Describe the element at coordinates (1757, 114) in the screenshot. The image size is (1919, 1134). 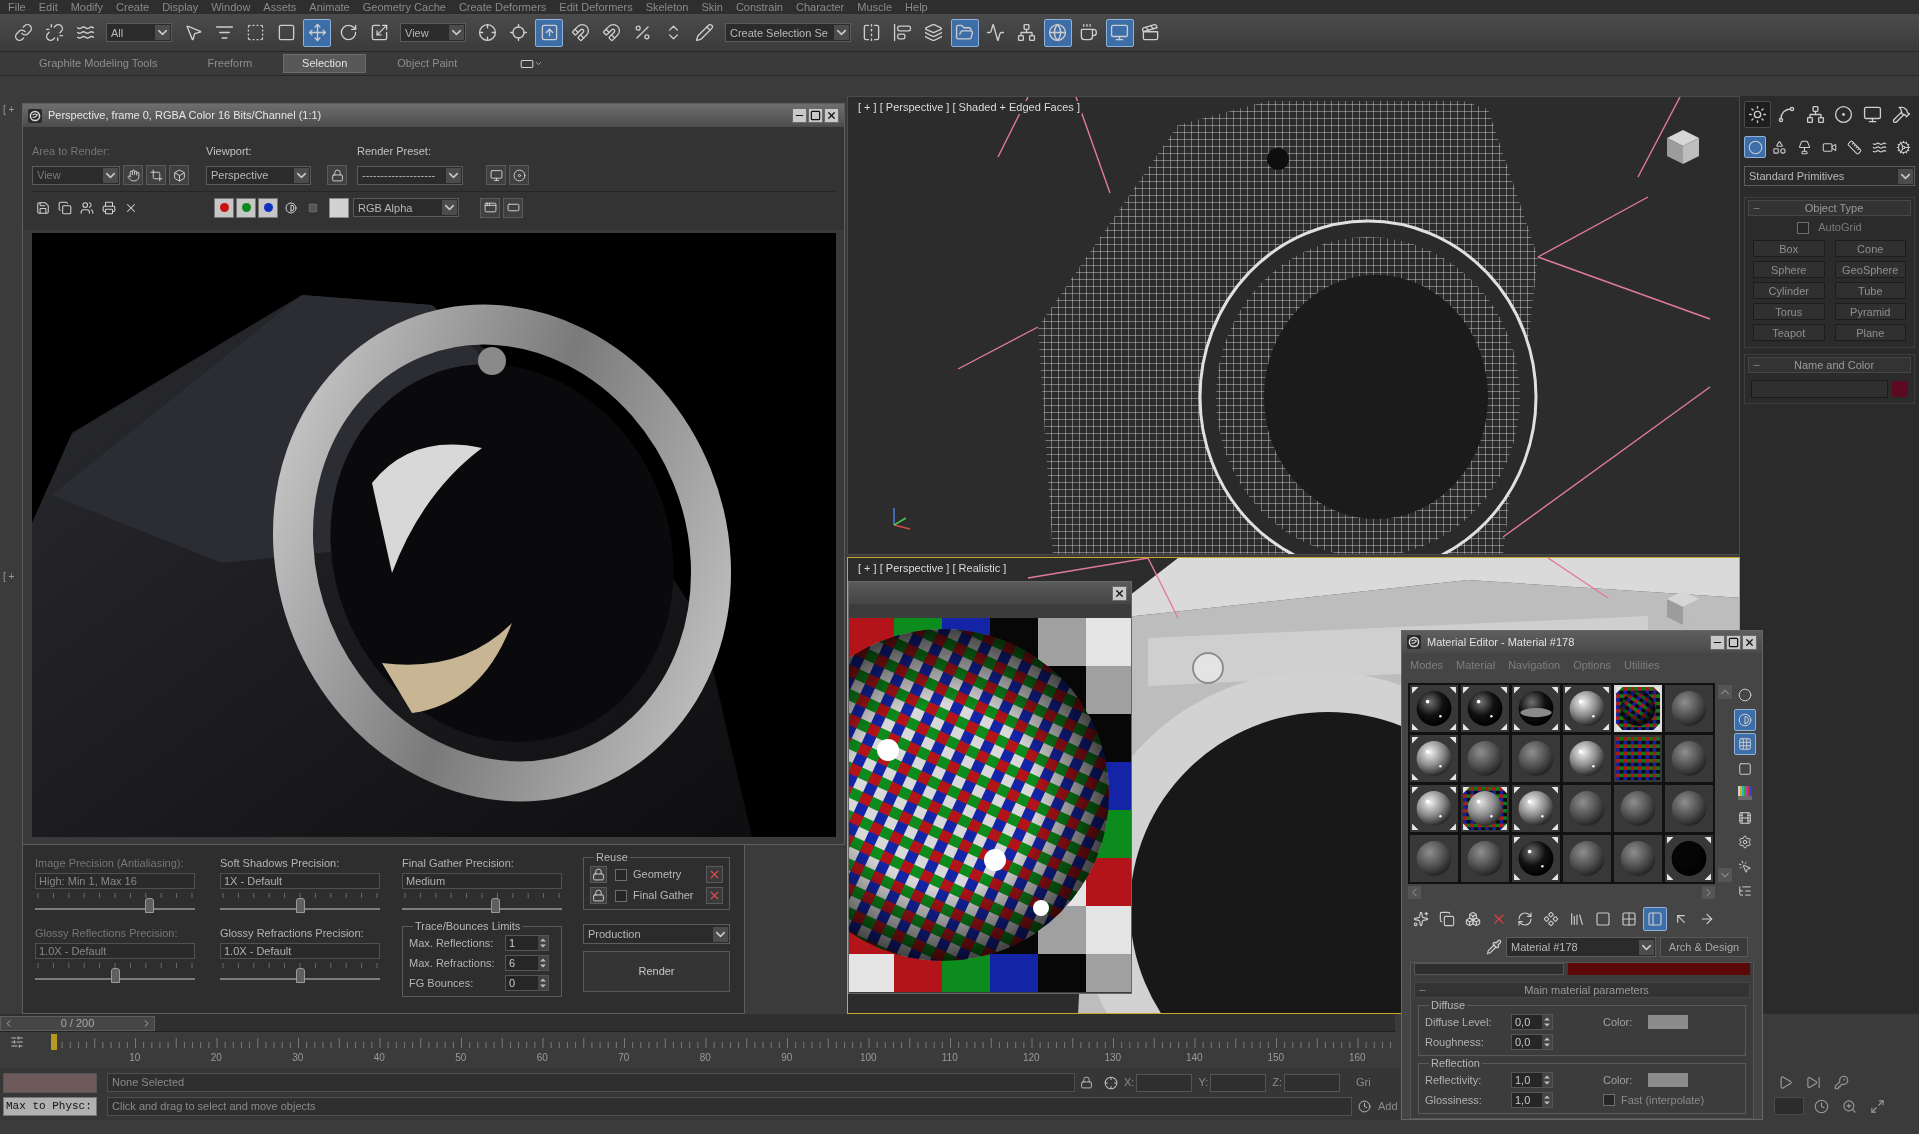
I see `create-tab` at that location.